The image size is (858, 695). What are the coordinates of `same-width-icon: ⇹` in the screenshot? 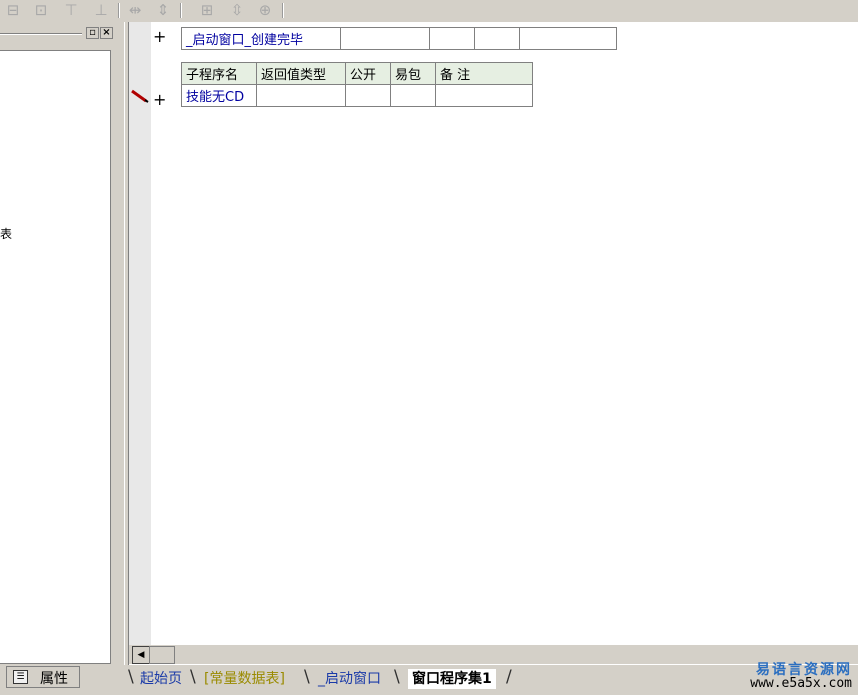 It's located at (135, 10).